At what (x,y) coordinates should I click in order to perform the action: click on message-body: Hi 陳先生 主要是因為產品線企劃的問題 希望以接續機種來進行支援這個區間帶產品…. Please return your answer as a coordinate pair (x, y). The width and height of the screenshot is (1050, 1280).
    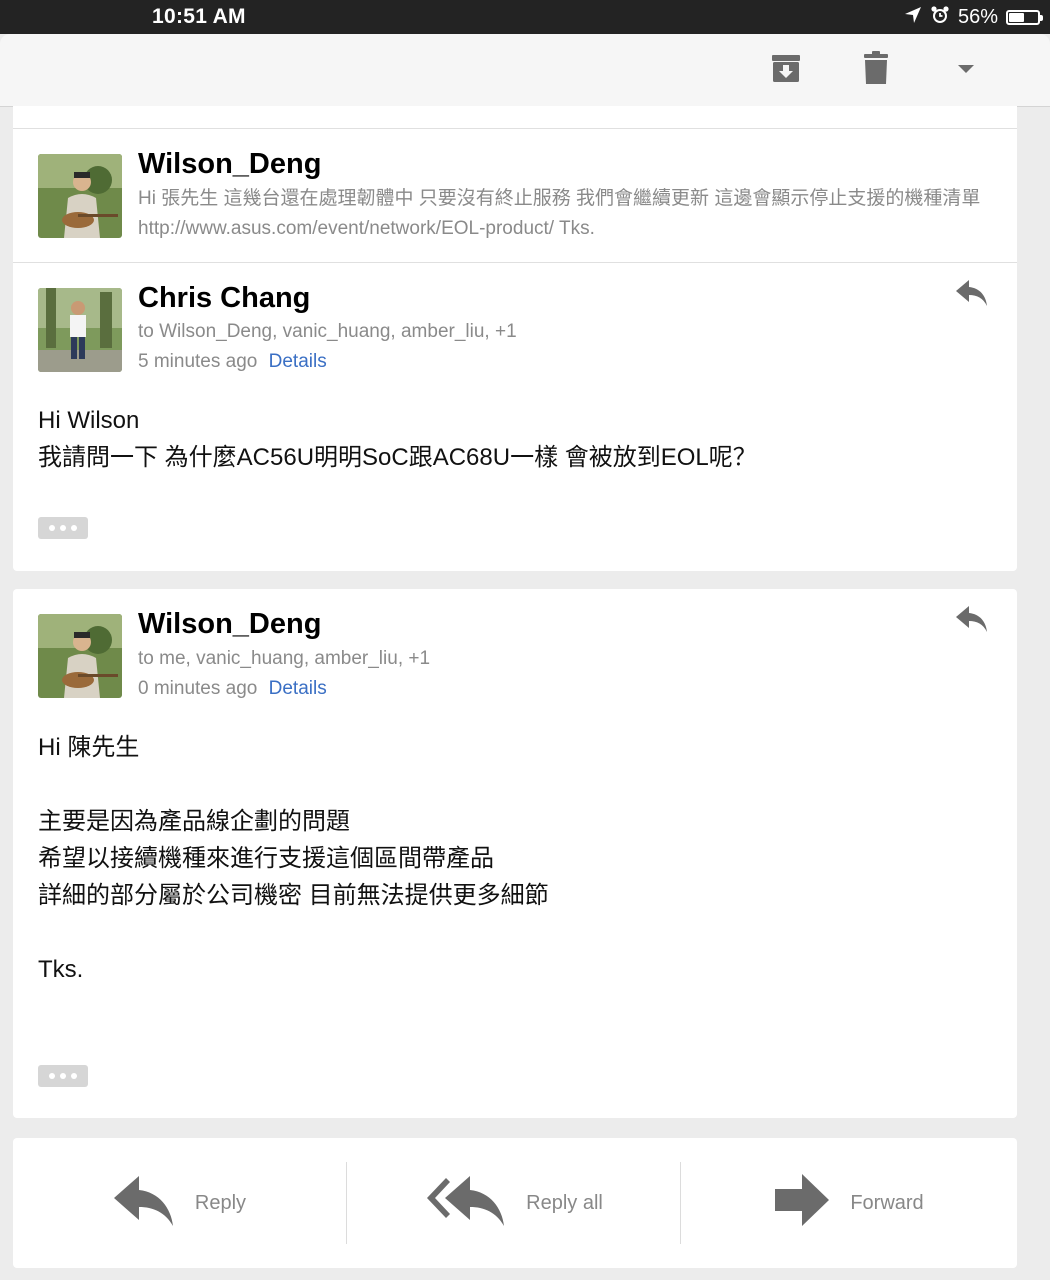
    Looking at the image, I should click on (293, 858).